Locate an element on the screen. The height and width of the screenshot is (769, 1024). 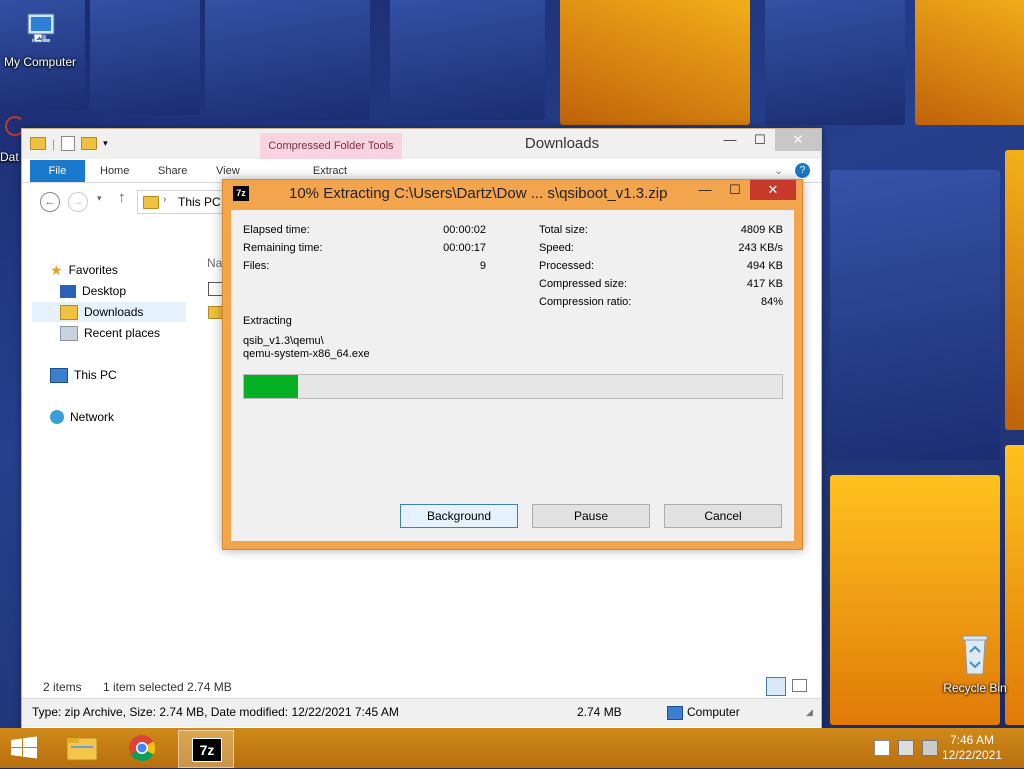
nav-downloads: Downloads is located at coordinates (109, 312).